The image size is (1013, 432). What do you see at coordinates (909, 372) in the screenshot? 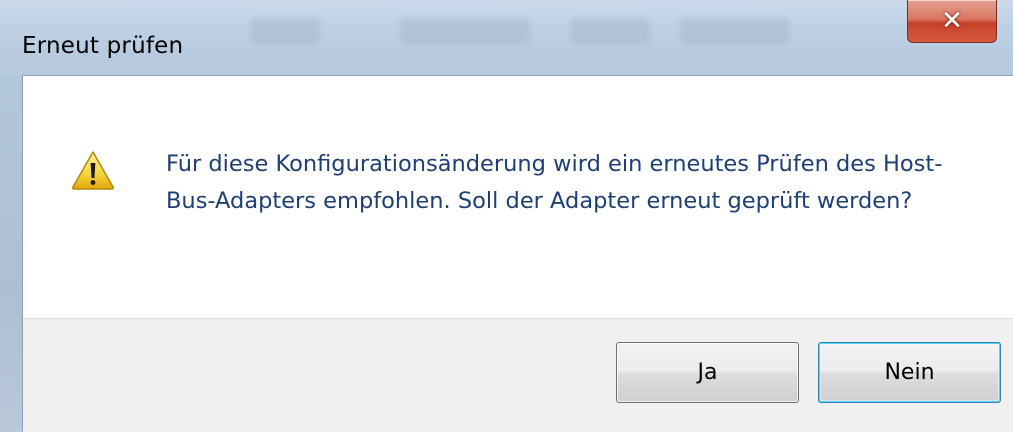
I see `no-button: Nein` at bounding box center [909, 372].